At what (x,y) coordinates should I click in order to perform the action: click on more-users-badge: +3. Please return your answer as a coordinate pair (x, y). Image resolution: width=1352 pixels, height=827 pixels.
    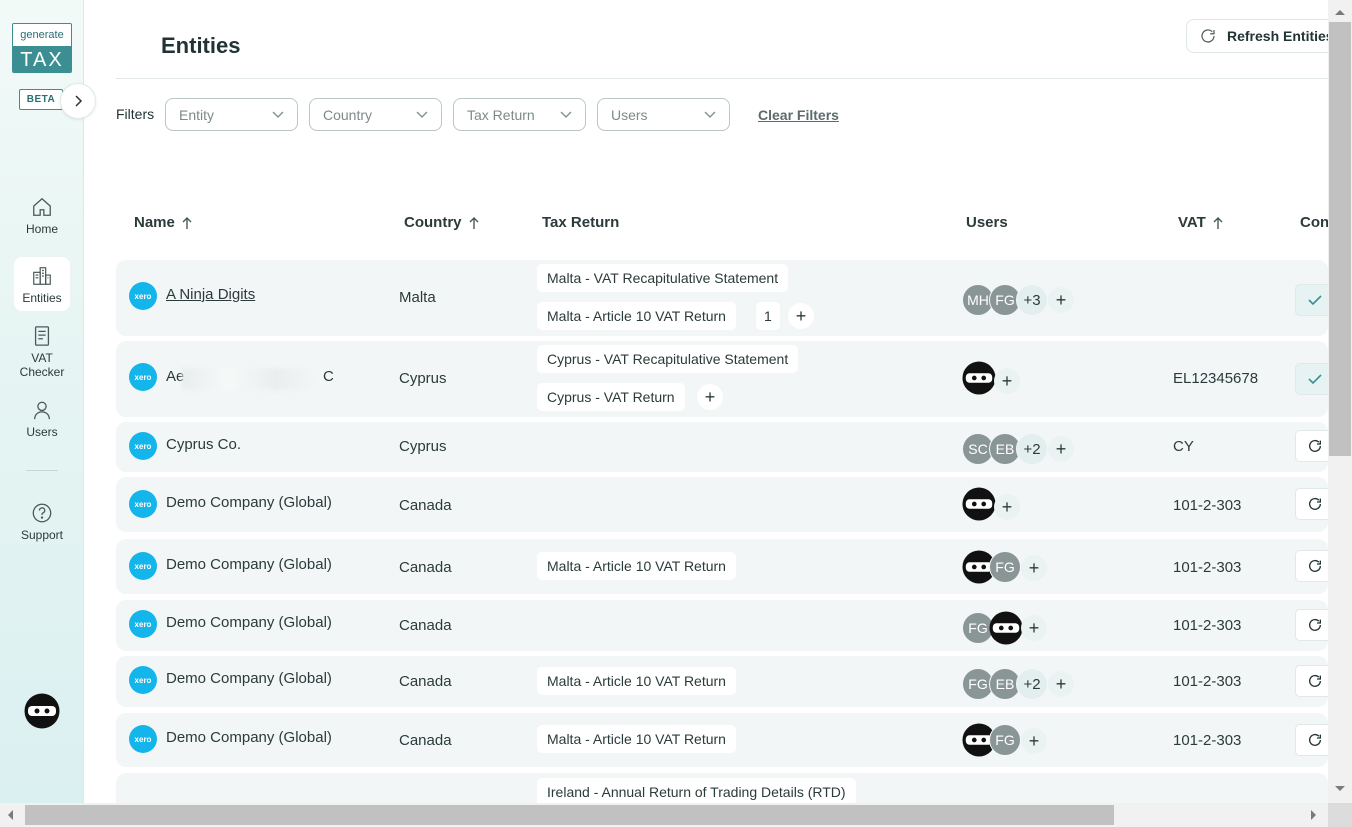
    Looking at the image, I should click on (1032, 300).